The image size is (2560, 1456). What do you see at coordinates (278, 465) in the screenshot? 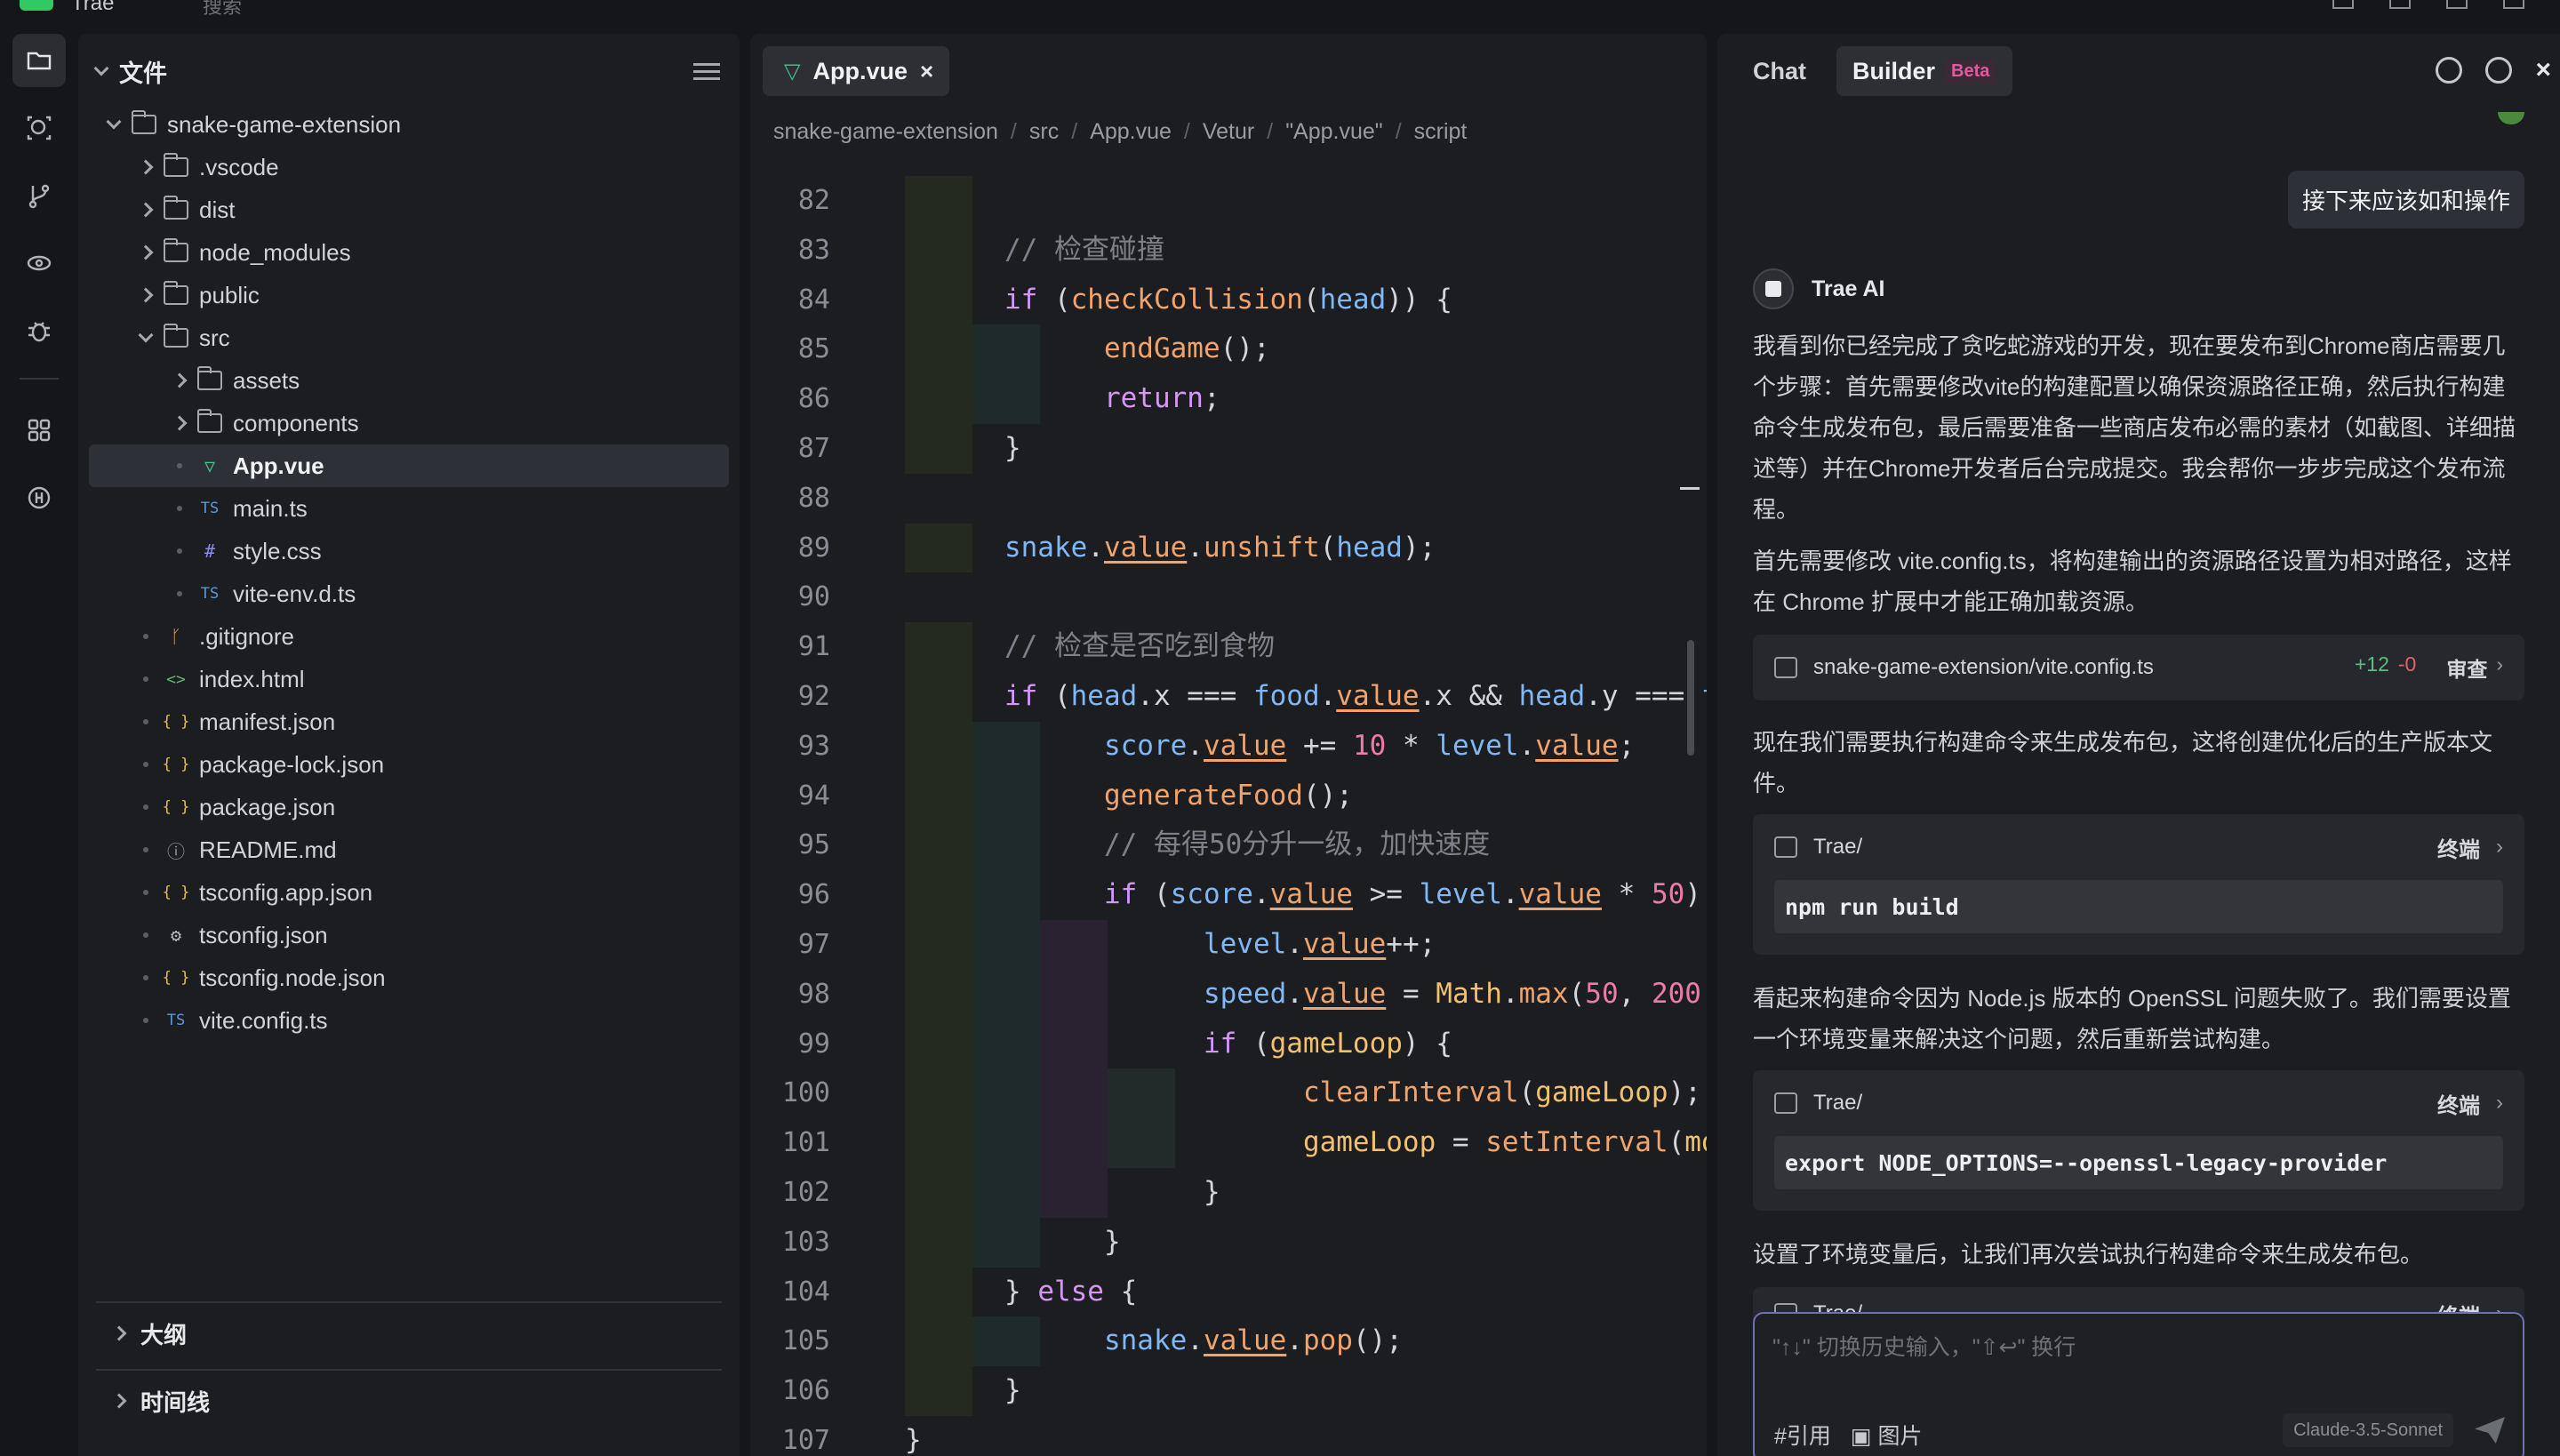
I see `tree-item-label: App.vue` at bounding box center [278, 465].